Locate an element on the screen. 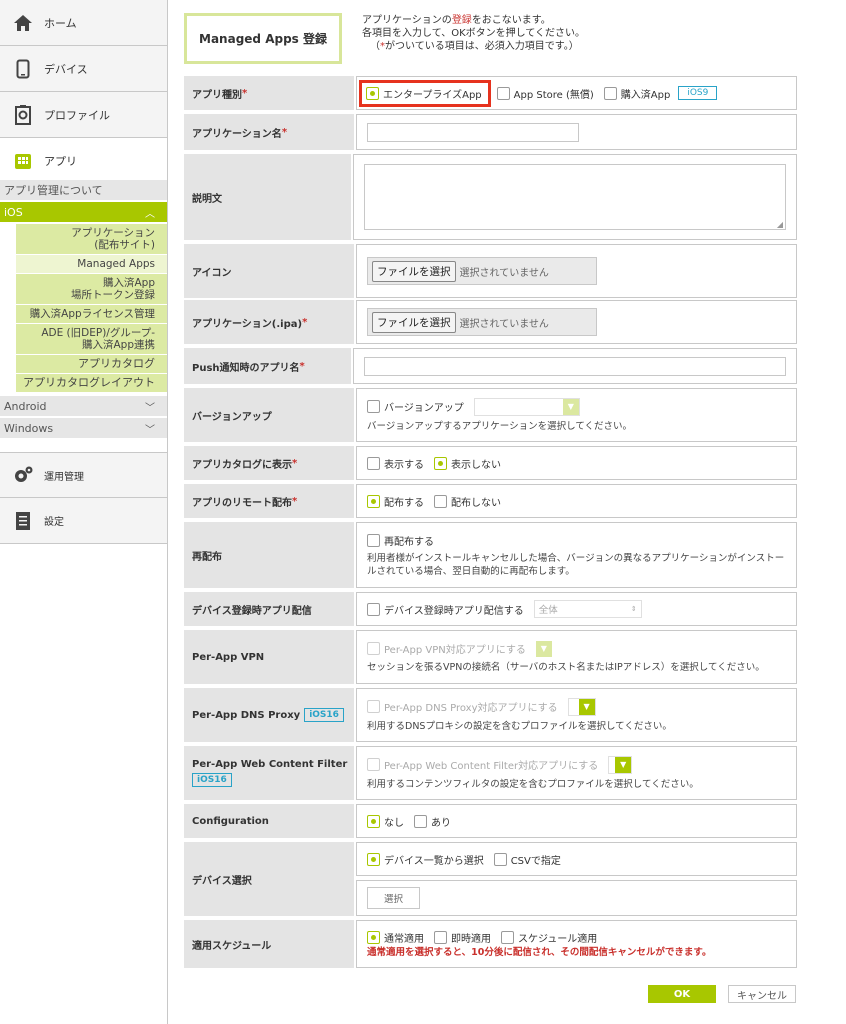 The width and height of the screenshot is (846, 1024). nav-settings: 設定 is located at coordinates (83, 521).